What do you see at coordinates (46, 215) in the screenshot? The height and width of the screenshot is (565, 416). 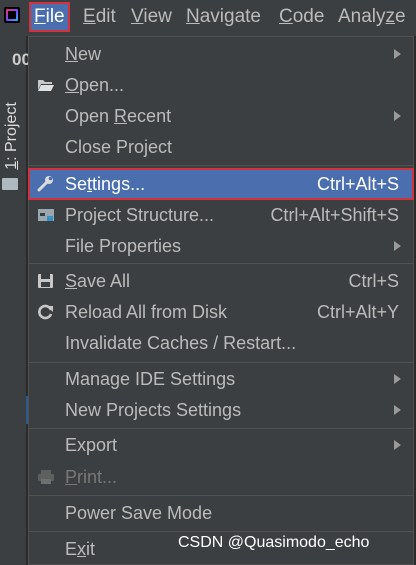 I see `project-structure-icon` at bounding box center [46, 215].